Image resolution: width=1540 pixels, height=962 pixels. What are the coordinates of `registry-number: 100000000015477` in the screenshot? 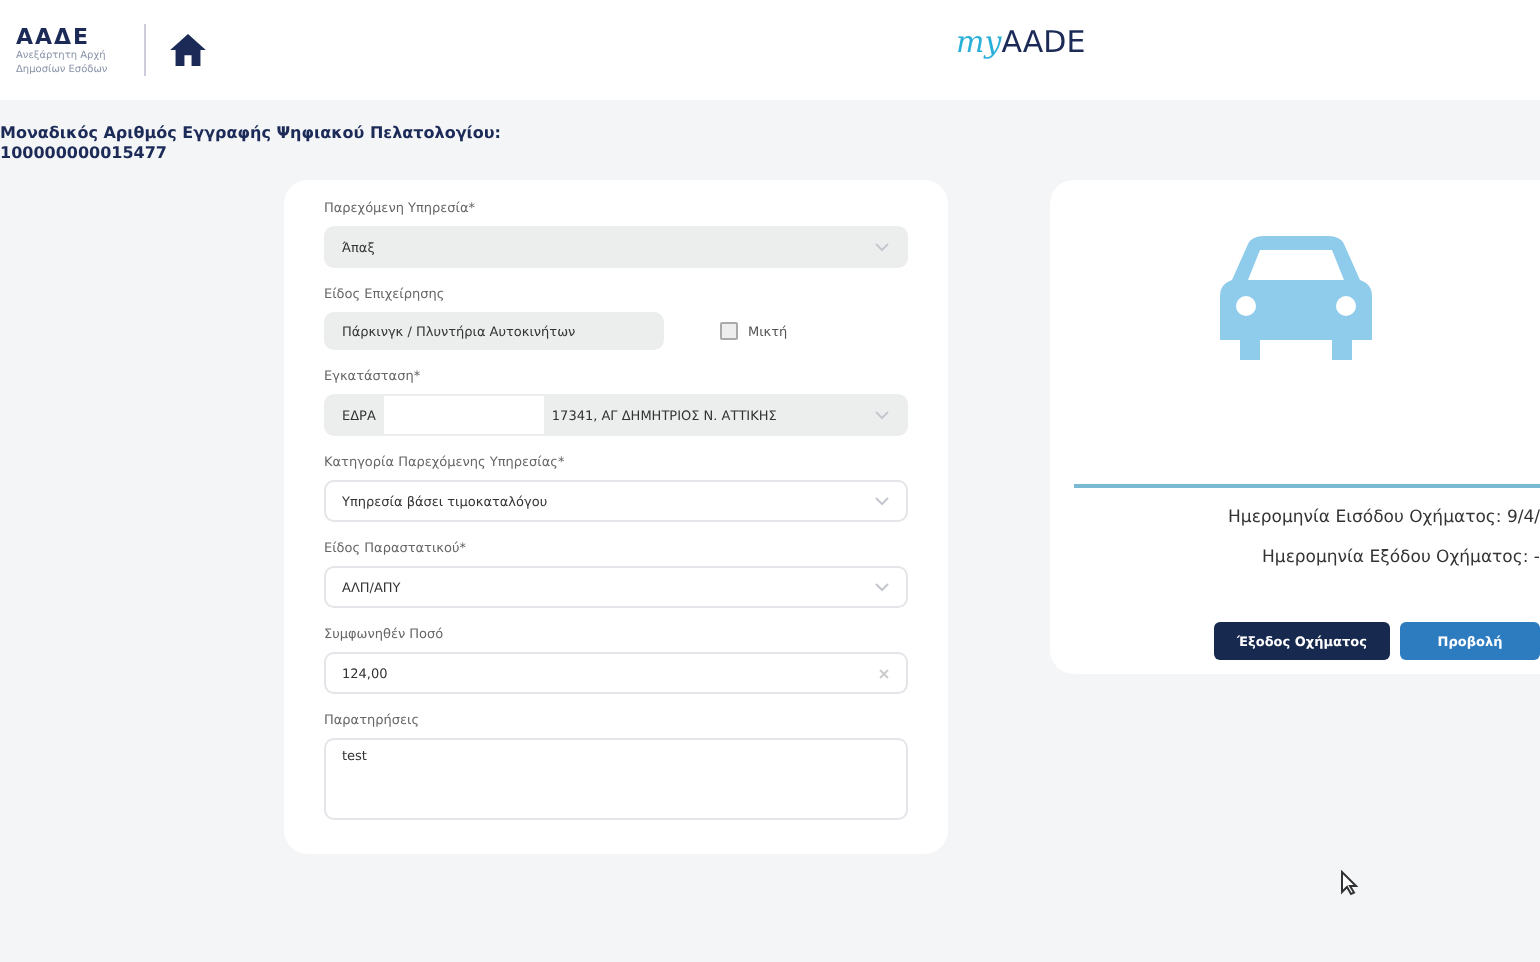 It's located at (84, 154).